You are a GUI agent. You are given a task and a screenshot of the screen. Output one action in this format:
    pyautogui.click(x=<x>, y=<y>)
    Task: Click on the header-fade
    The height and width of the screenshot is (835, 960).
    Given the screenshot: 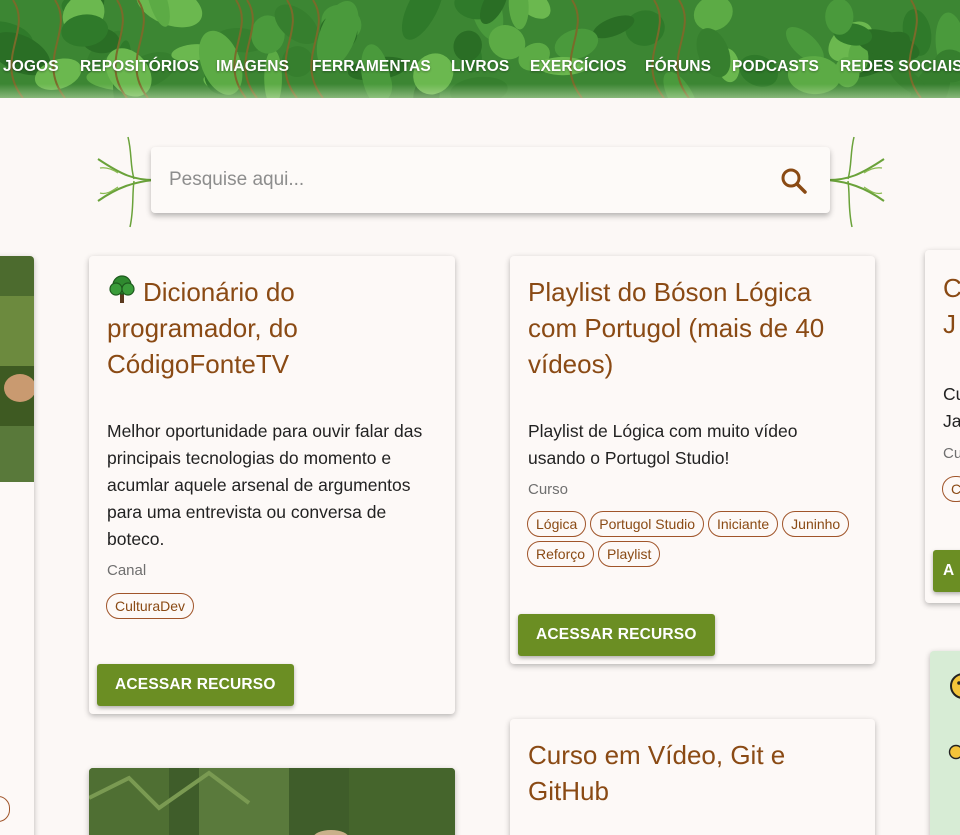 What is the action you would take?
    pyautogui.click(x=480, y=91)
    